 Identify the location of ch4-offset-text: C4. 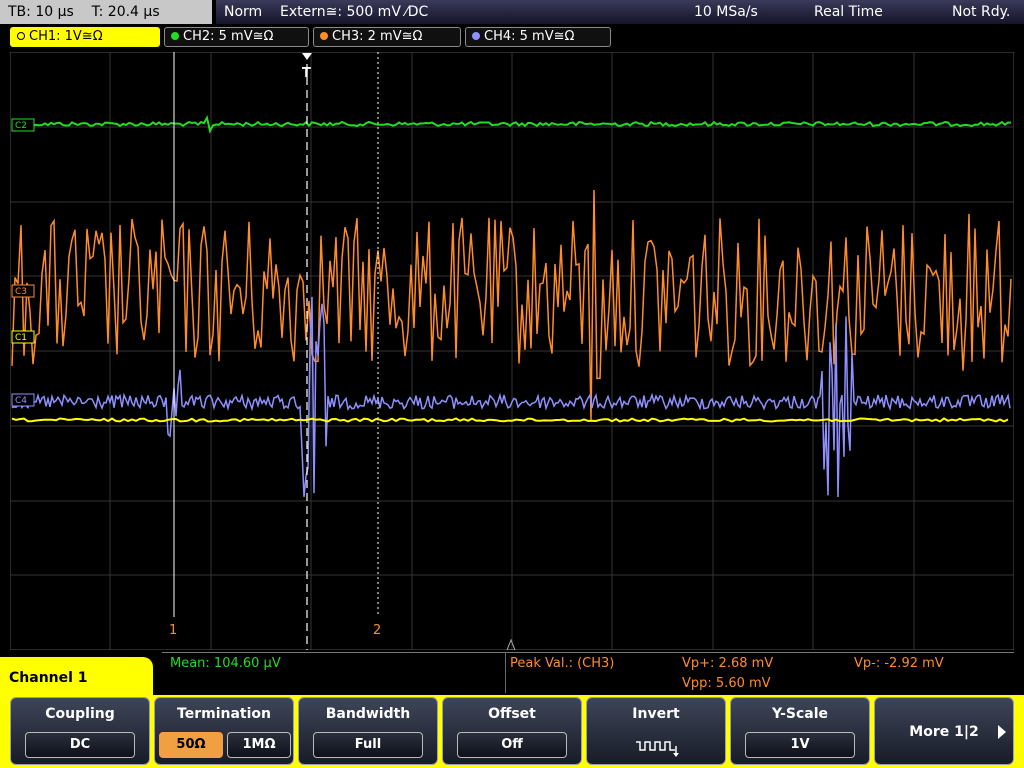
(21, 401).